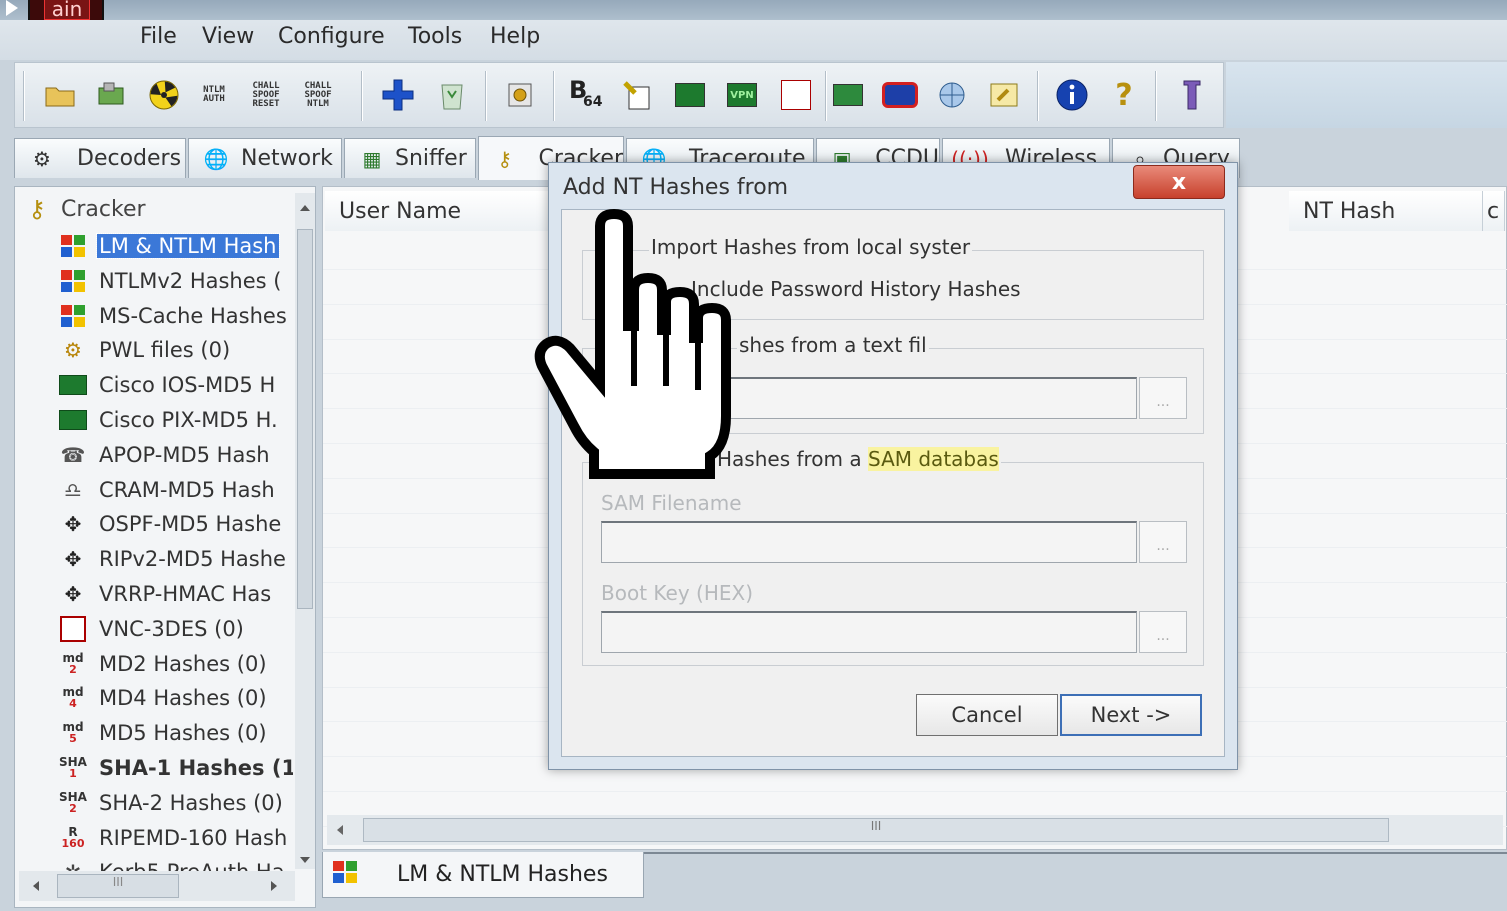 This screenshot has height=911, width=1507. I want to click on key-button, so click(1004, 95).